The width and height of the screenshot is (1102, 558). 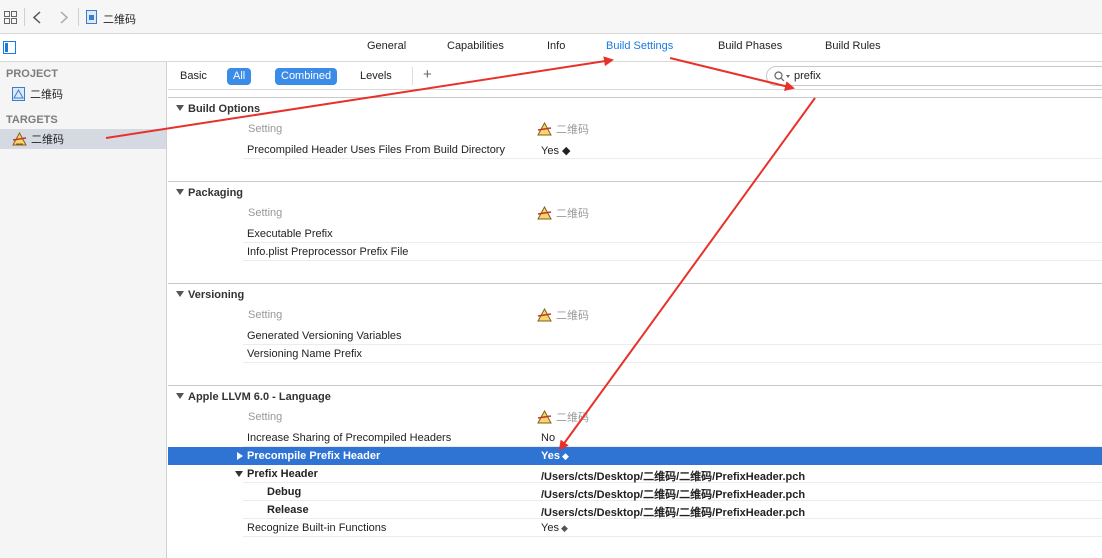 I want to click on project-file-icon, so click(x=91, y=17).